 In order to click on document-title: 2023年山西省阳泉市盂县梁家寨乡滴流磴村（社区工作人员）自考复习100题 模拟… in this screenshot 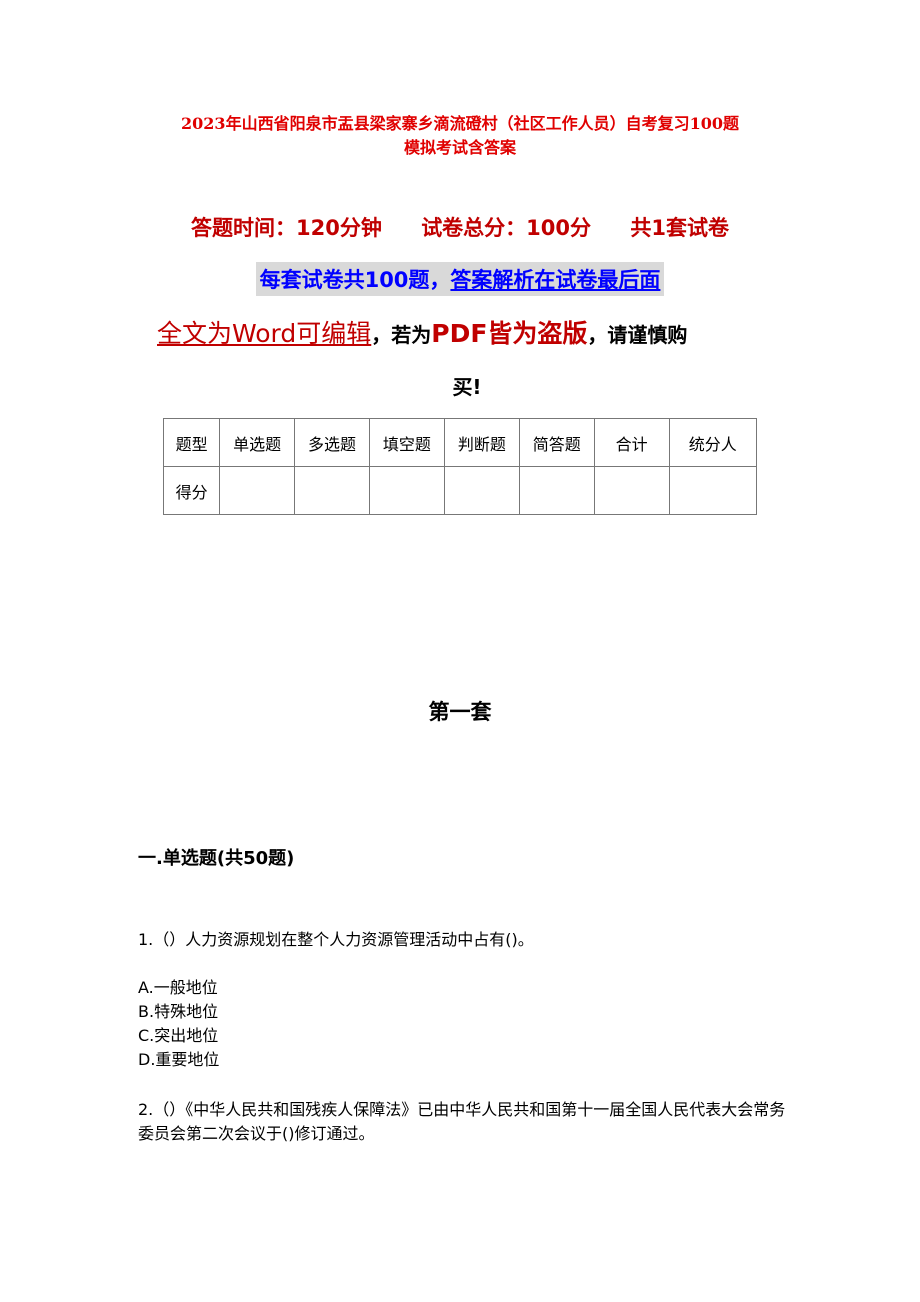, I will do `click(460, 136)`.